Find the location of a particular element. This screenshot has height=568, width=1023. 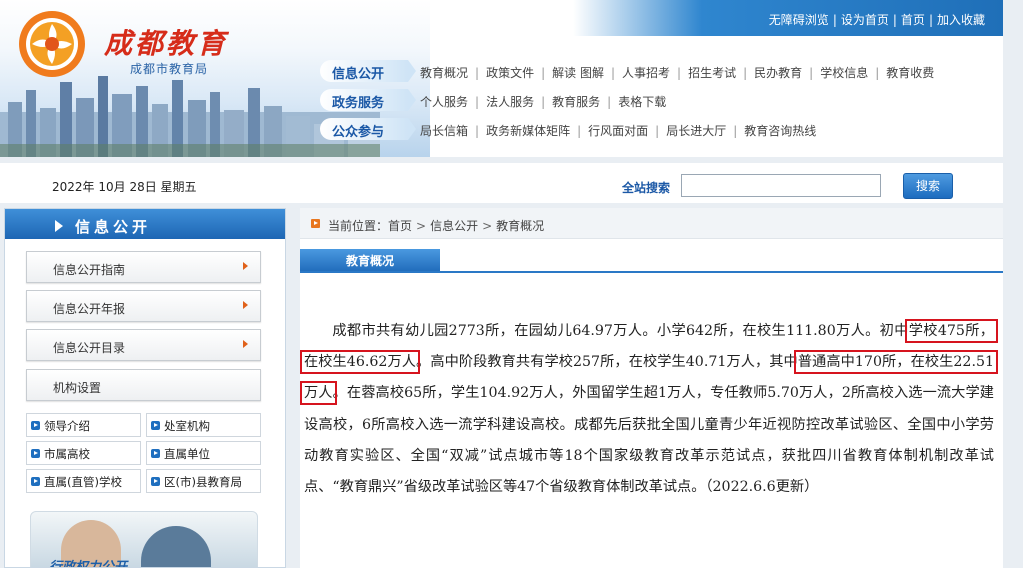

grid-link-district-bureaus: 区(市)县教育局 is located at coordinates (203, 481).